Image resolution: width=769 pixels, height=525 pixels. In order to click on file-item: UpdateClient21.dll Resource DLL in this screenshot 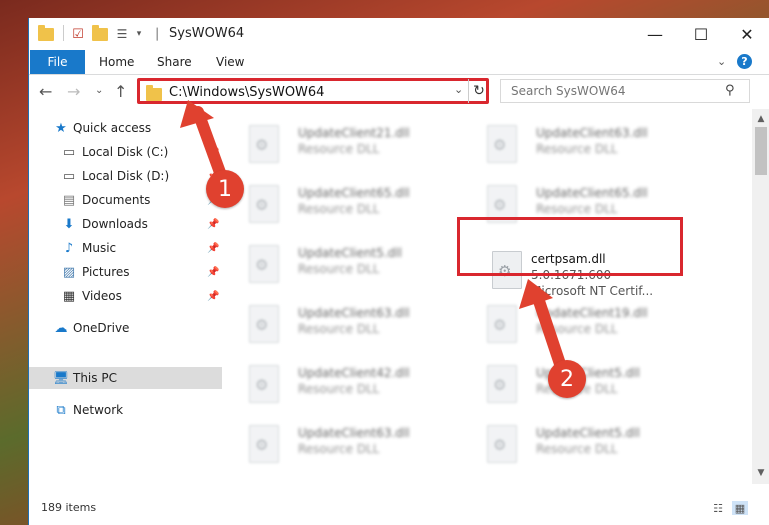, I will do `click(336, 144)`.